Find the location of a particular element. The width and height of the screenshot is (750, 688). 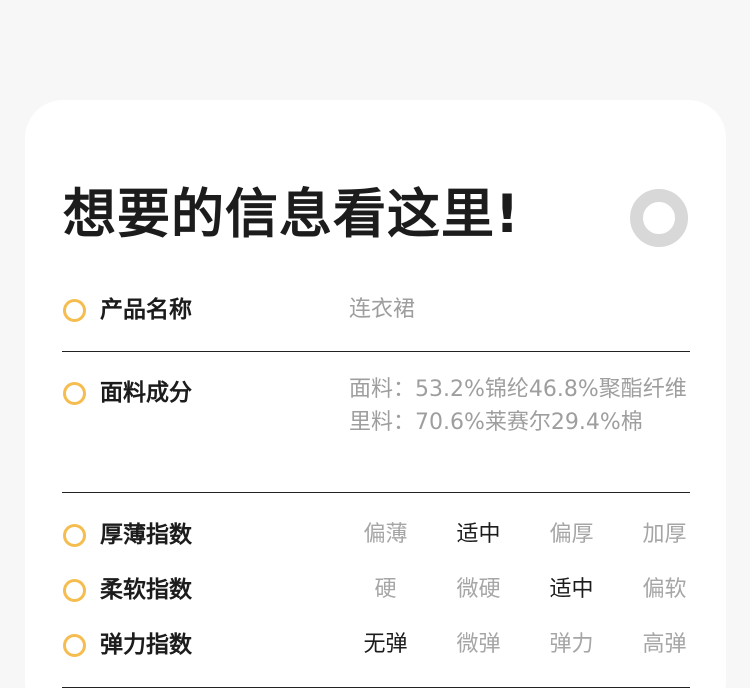

index-option: 微弹 is located at coordinates (478, 644).